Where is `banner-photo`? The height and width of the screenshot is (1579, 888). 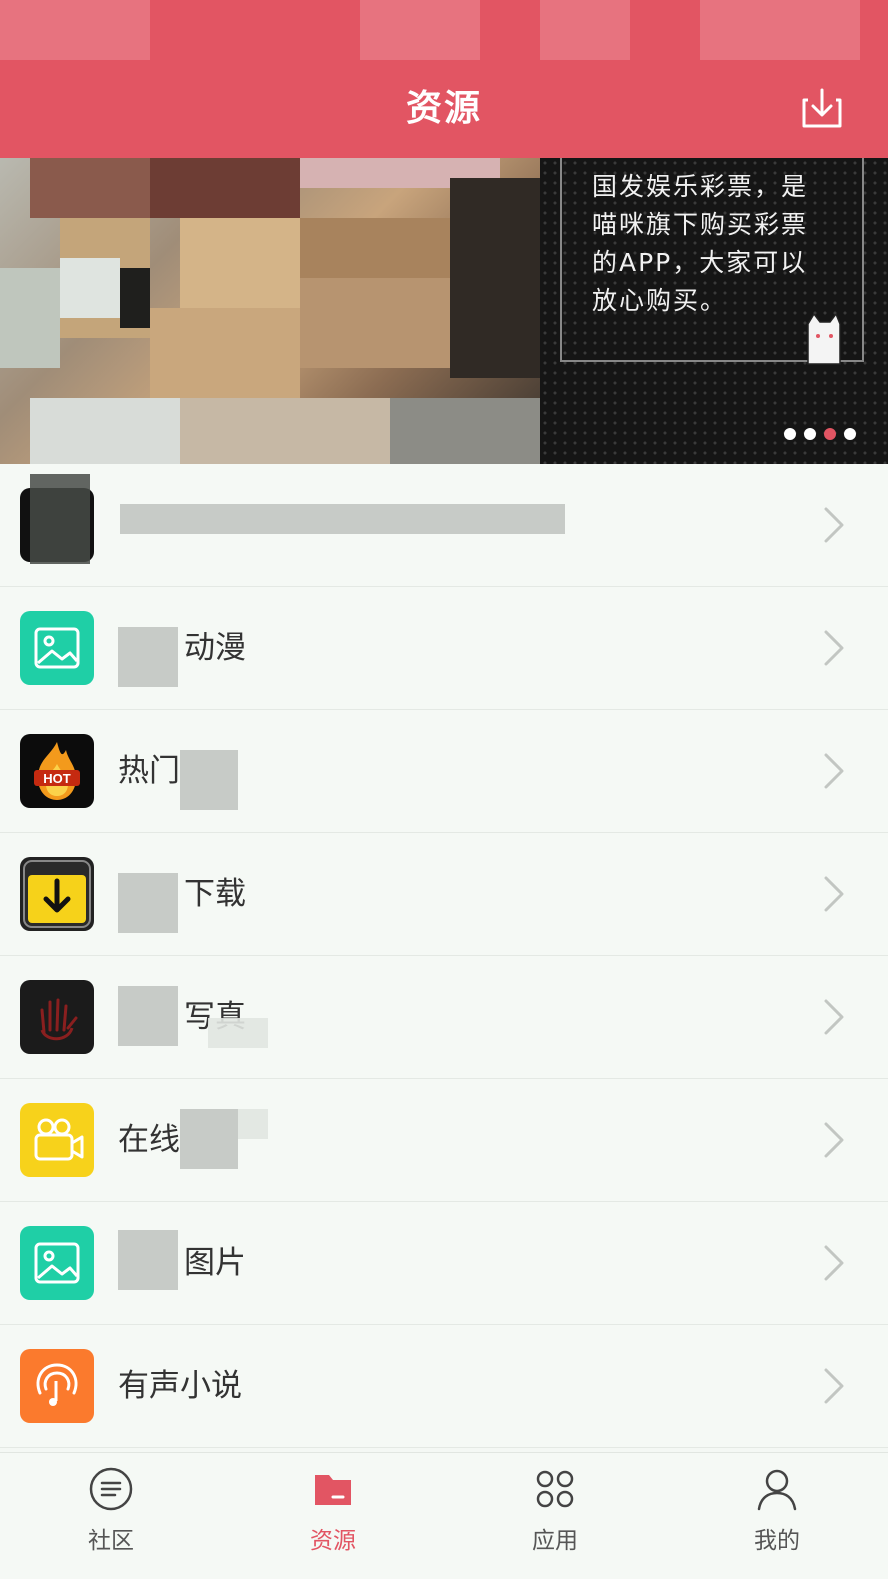 banner-photo is located at coordinates (280, 311).